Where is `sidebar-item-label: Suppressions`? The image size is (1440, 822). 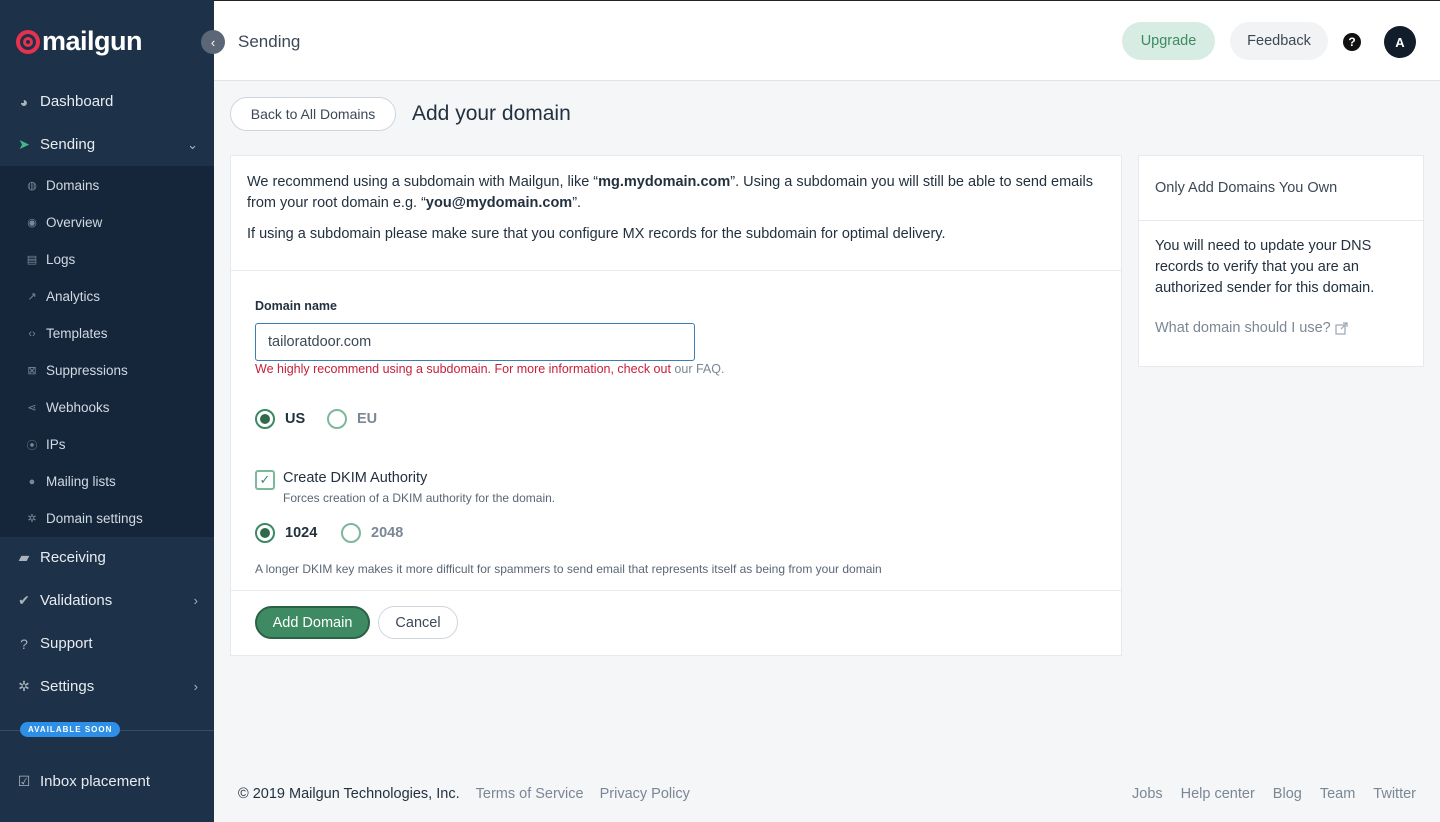 sidebar-item-label: Suppressions is located at coordinates (87, 370).